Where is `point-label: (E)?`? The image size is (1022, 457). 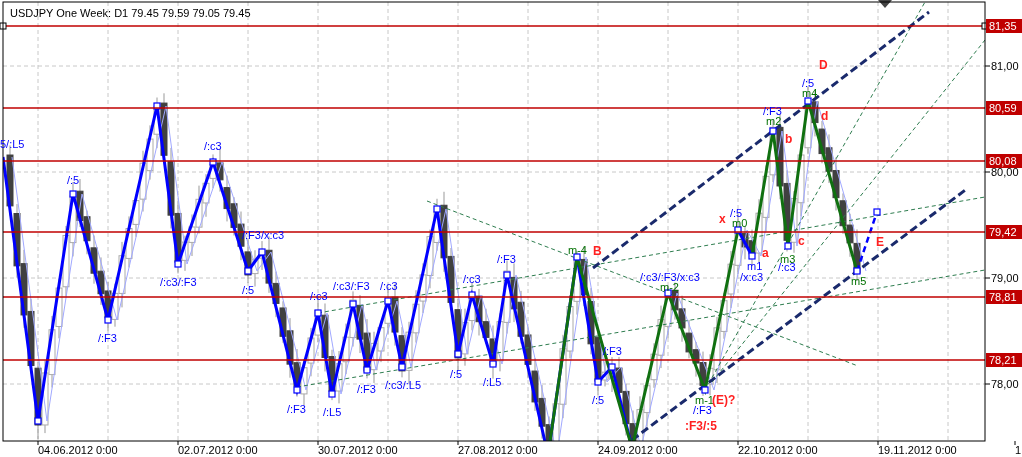
point-label: (E)? is located at coordinates (724, 400).